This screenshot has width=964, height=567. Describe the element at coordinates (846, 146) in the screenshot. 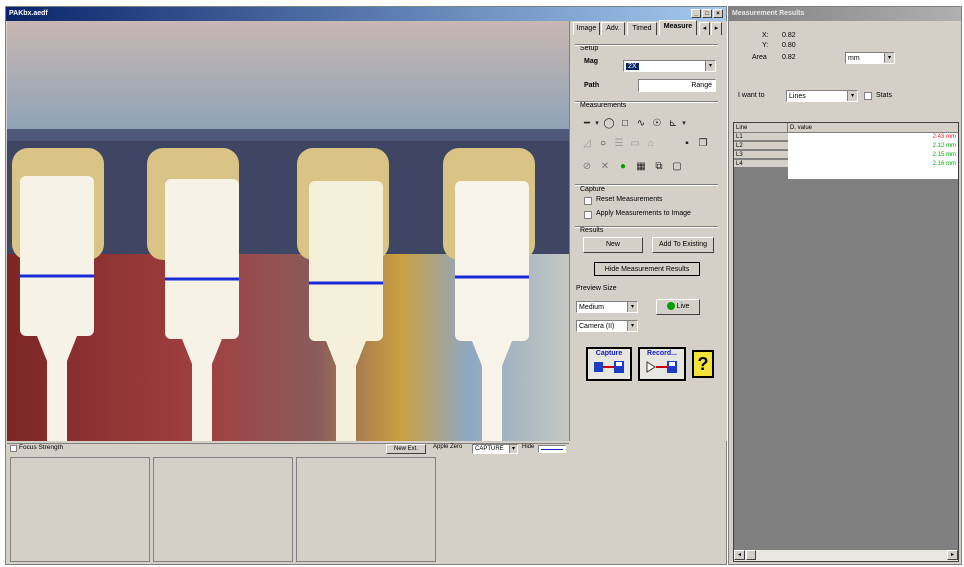

I see `table-row: L2 2.12 mm` at that location.